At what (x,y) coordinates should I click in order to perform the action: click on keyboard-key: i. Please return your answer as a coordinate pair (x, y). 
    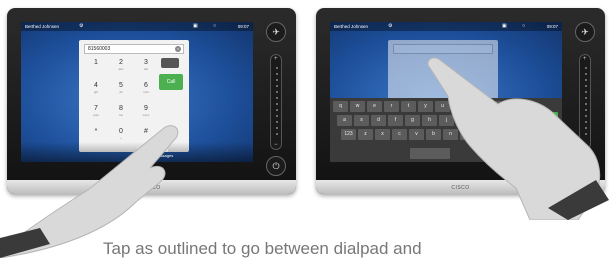
    Looking at the image, I should click on (459, 106).